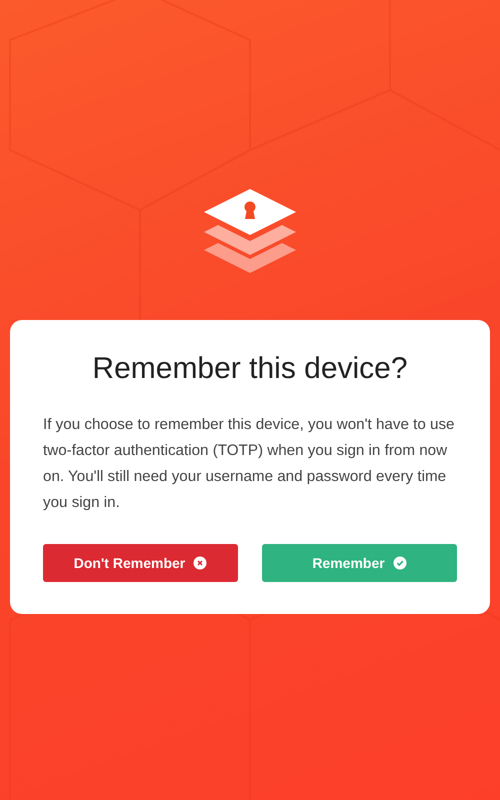 Image resolution: width=500 pixels, height=800 pixels. I want to click on dialog-message: If you choose to remember this device, you won't have to use two-factor authentication (TOTP) when you sign in from now on. You'll still need your username and password every time you sign in., so click(249, 464).